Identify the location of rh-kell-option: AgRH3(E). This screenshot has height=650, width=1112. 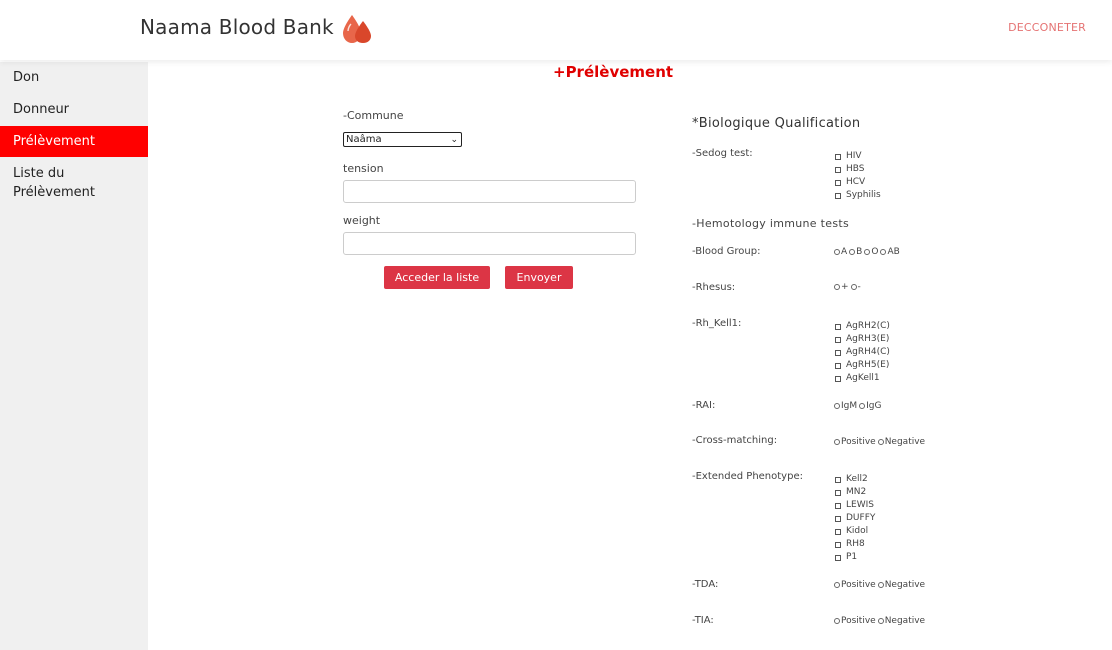
(862, 339).